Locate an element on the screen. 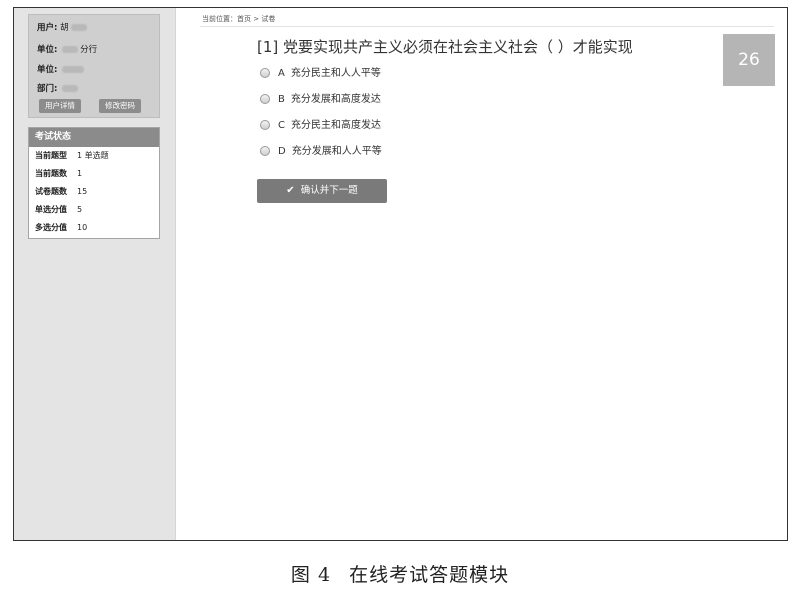  question-title: [1] 党要实现共产主义必须在社会主义社会（ ）才能实现 is located at coordinates (445, 47).